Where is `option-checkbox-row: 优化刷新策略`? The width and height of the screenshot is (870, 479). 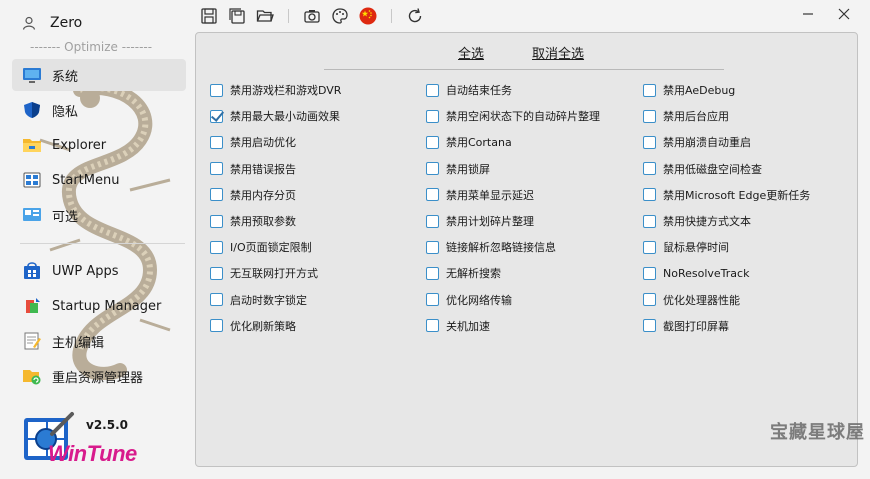 option-checkbox-row: 优化刷新策略 is located at coordinates (253, 326).